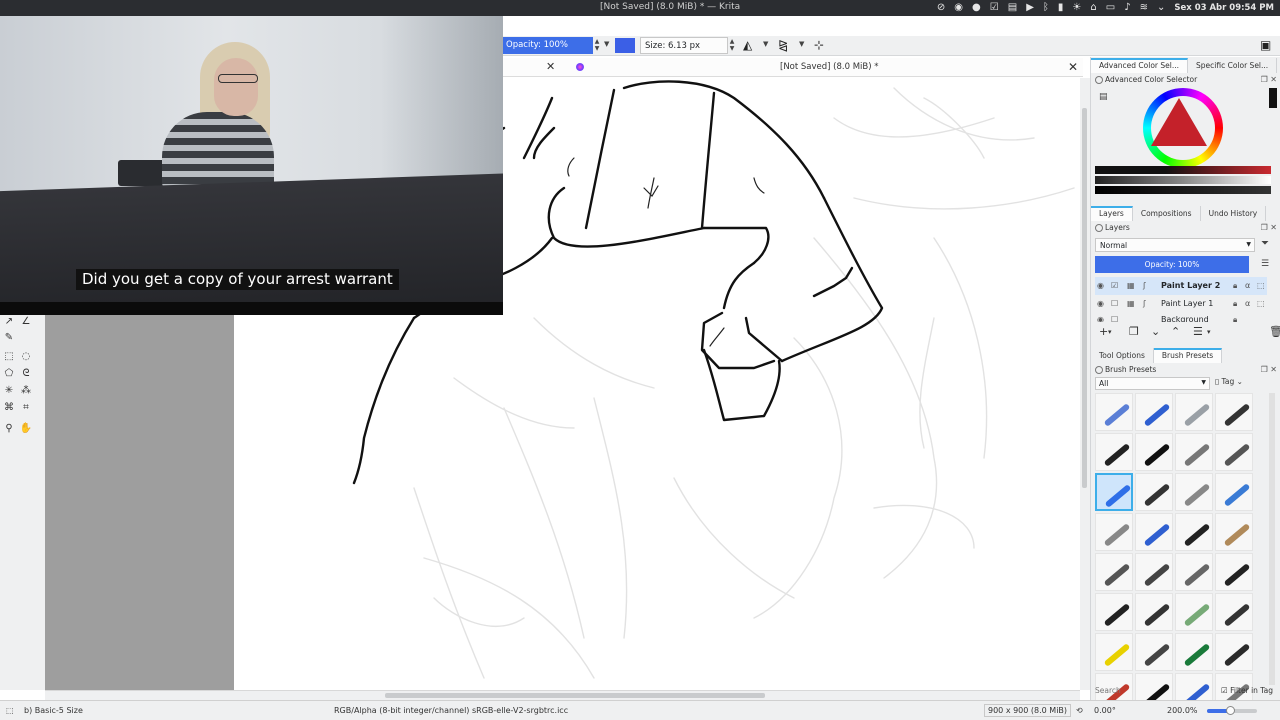  I want to click on tag-button: ▯ Tag ⌄, so click(1229, 381).